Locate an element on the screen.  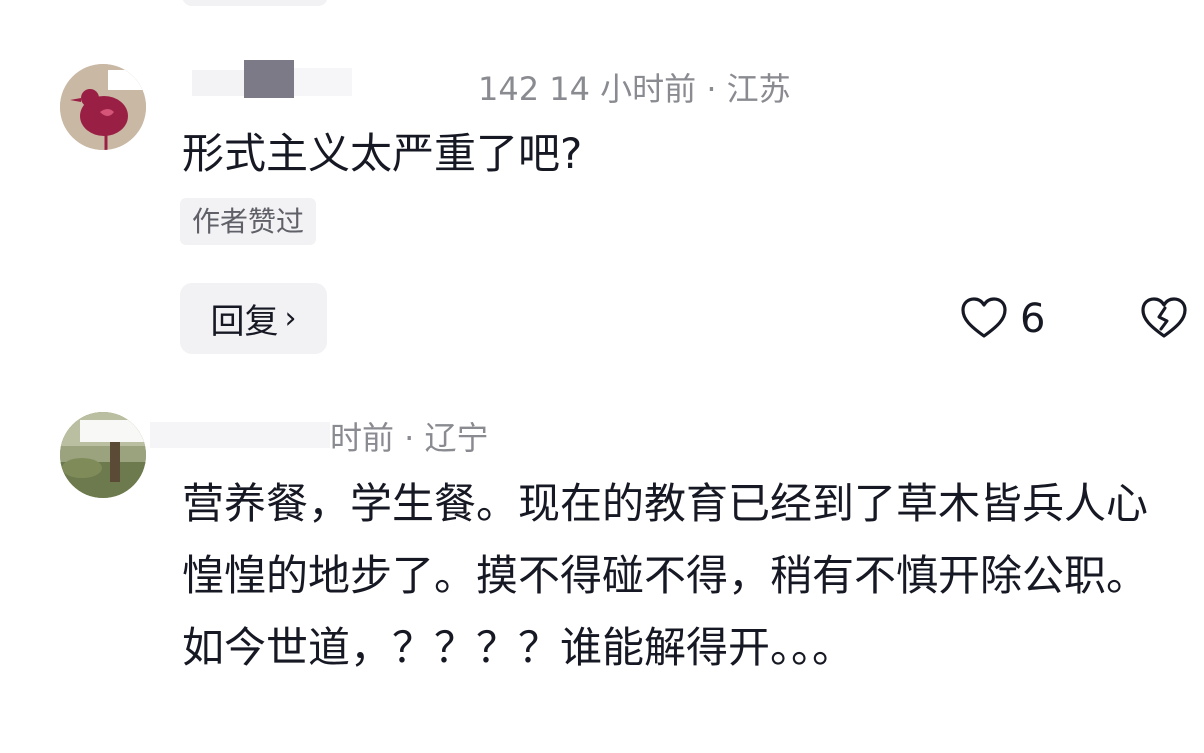
comment-text: 形式主义太严重了吧? is located at coordinates (382, 153).